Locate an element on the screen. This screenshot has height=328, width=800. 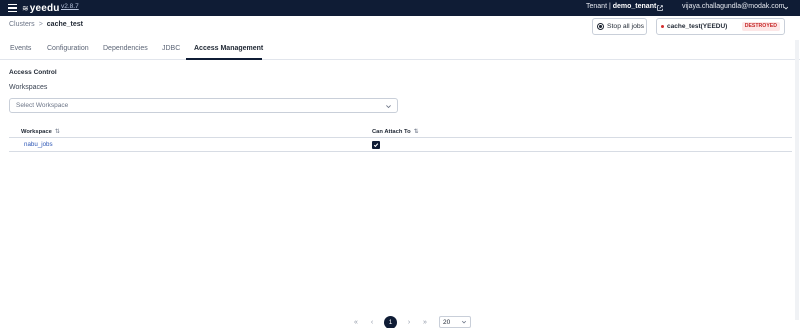
page-size-value: 20 is located at coordinates (447, 322).